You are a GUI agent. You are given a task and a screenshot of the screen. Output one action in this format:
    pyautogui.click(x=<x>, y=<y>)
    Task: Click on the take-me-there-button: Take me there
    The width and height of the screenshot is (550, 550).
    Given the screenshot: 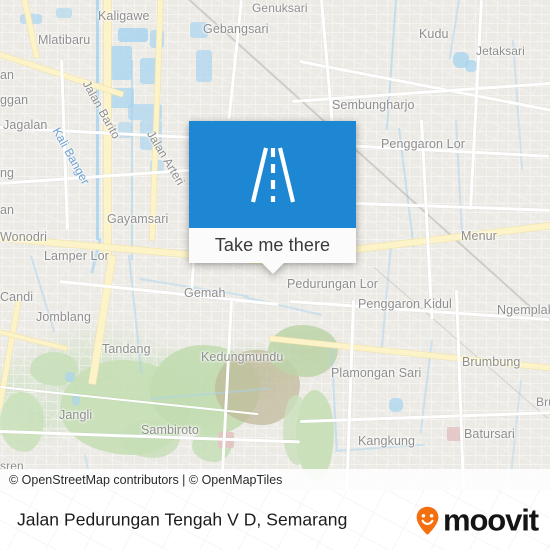 What is the action you would take?
    pyautogui.click(x=272, y=245)
    